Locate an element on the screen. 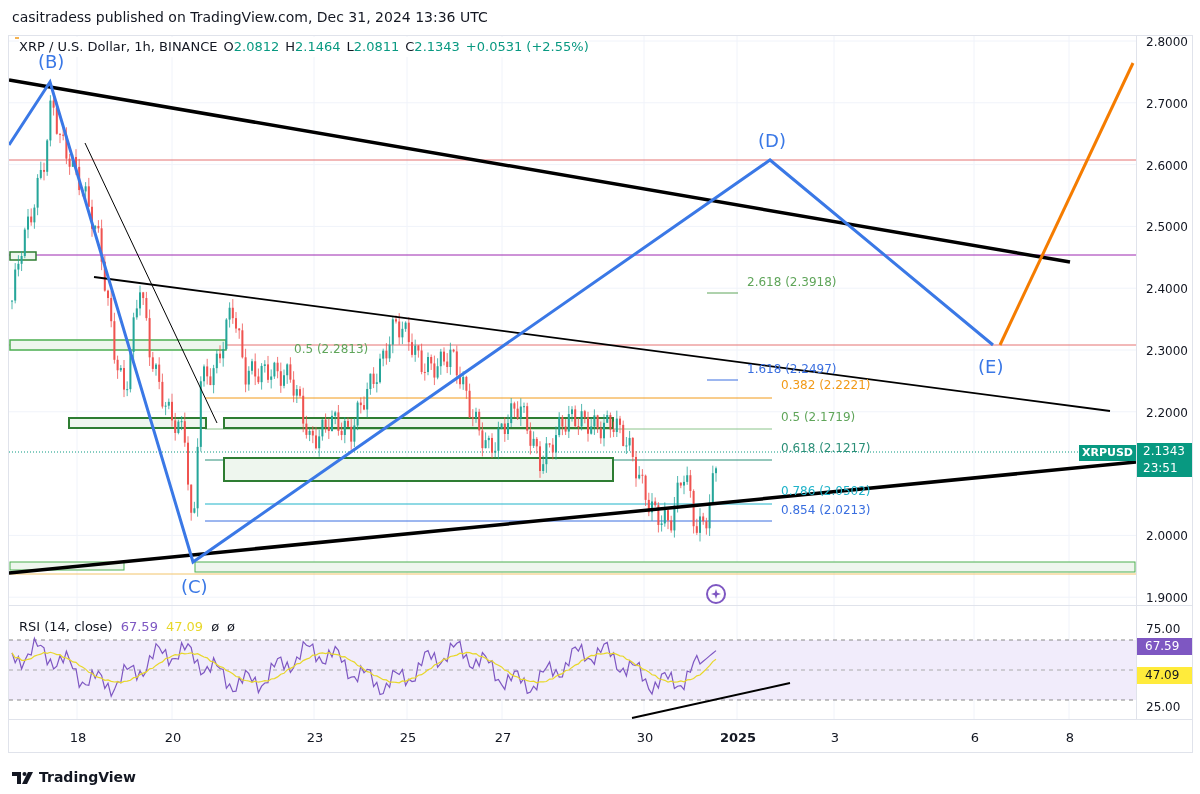  time-axis-label: 8 is located at coordinates (1070, 738).